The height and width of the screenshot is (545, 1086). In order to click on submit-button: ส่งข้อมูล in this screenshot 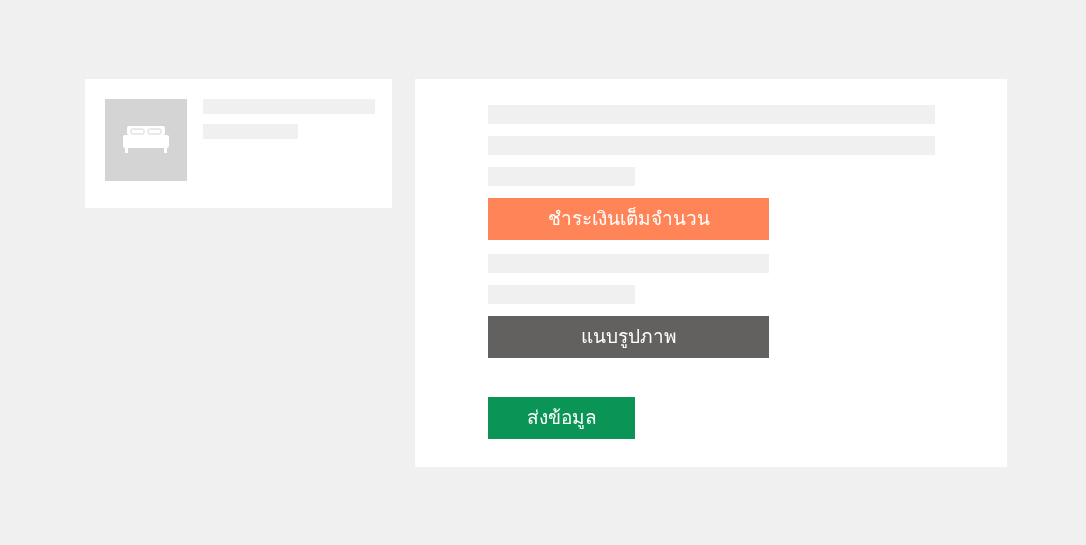, I will do `click(561, 418)`.